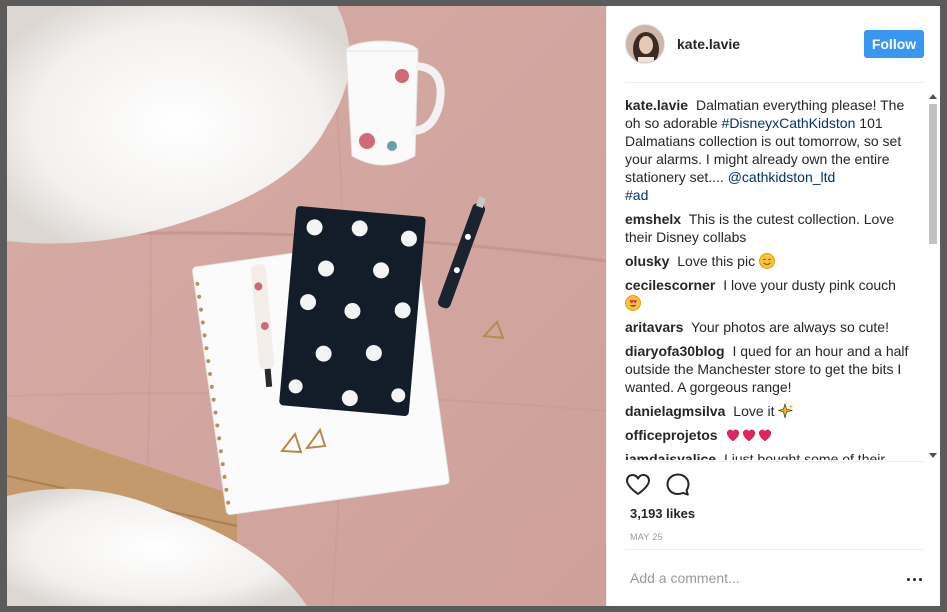  Describe the element at coordinates (933, 455) in the screenshot. I see `scroll-down-arrow-icon` at that location.